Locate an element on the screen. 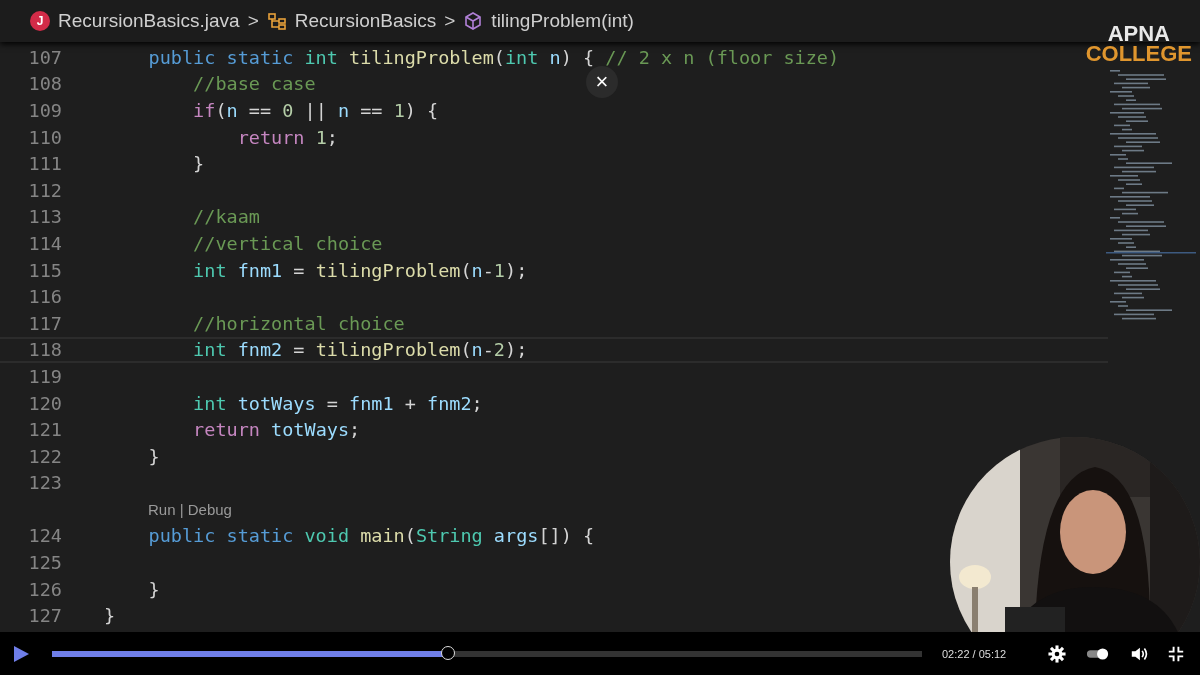 The height and width of the screenshot is (675, 1200). close-button: × is located at coordinates (602, 82).